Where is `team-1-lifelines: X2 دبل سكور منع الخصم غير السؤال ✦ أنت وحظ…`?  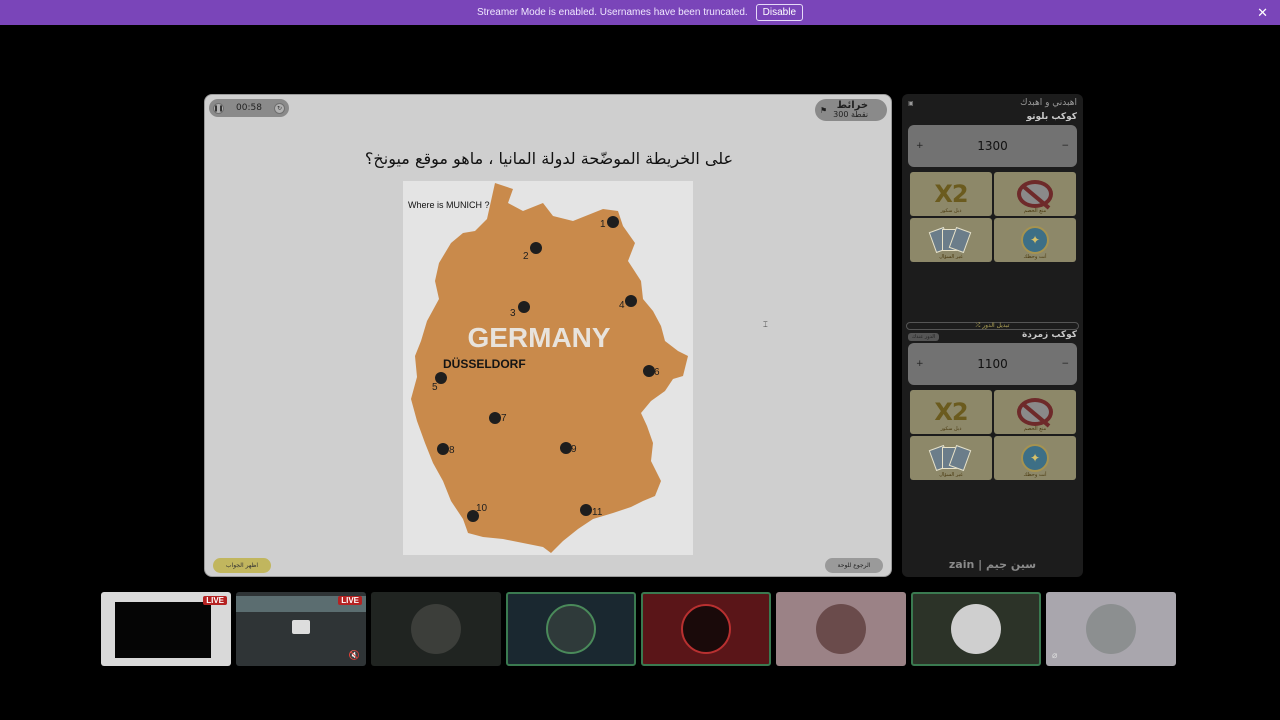 team-1-lifelines: X2 دبل سكور منع الخصم غير السؤال ✦ أنت وحظ… is located at coordinates (993, 217).